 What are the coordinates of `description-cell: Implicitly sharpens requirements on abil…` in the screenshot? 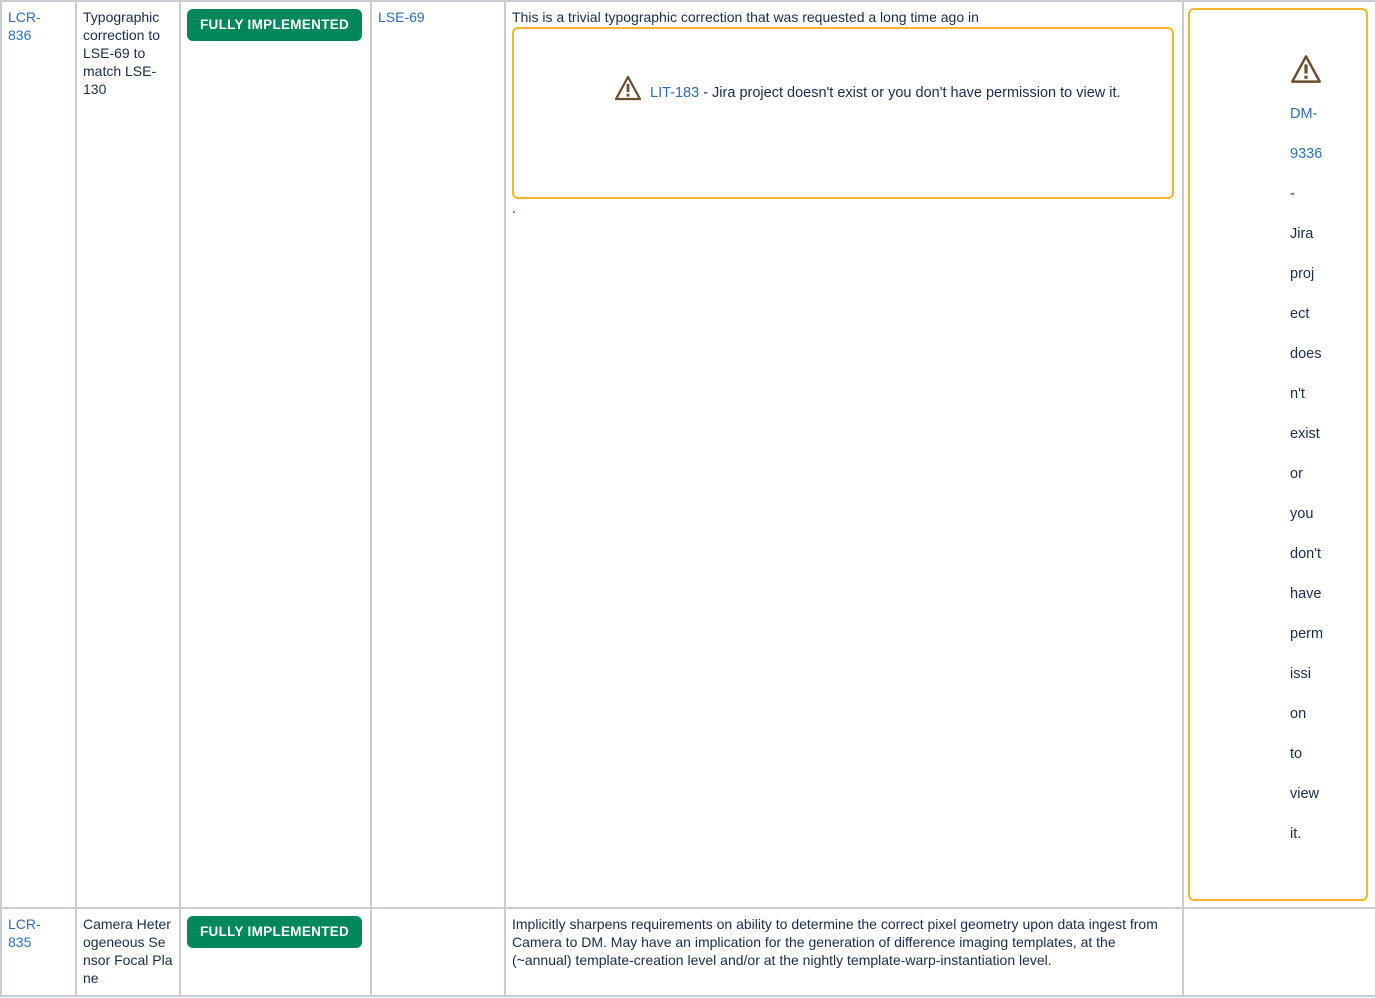 It's located at (844, 952).